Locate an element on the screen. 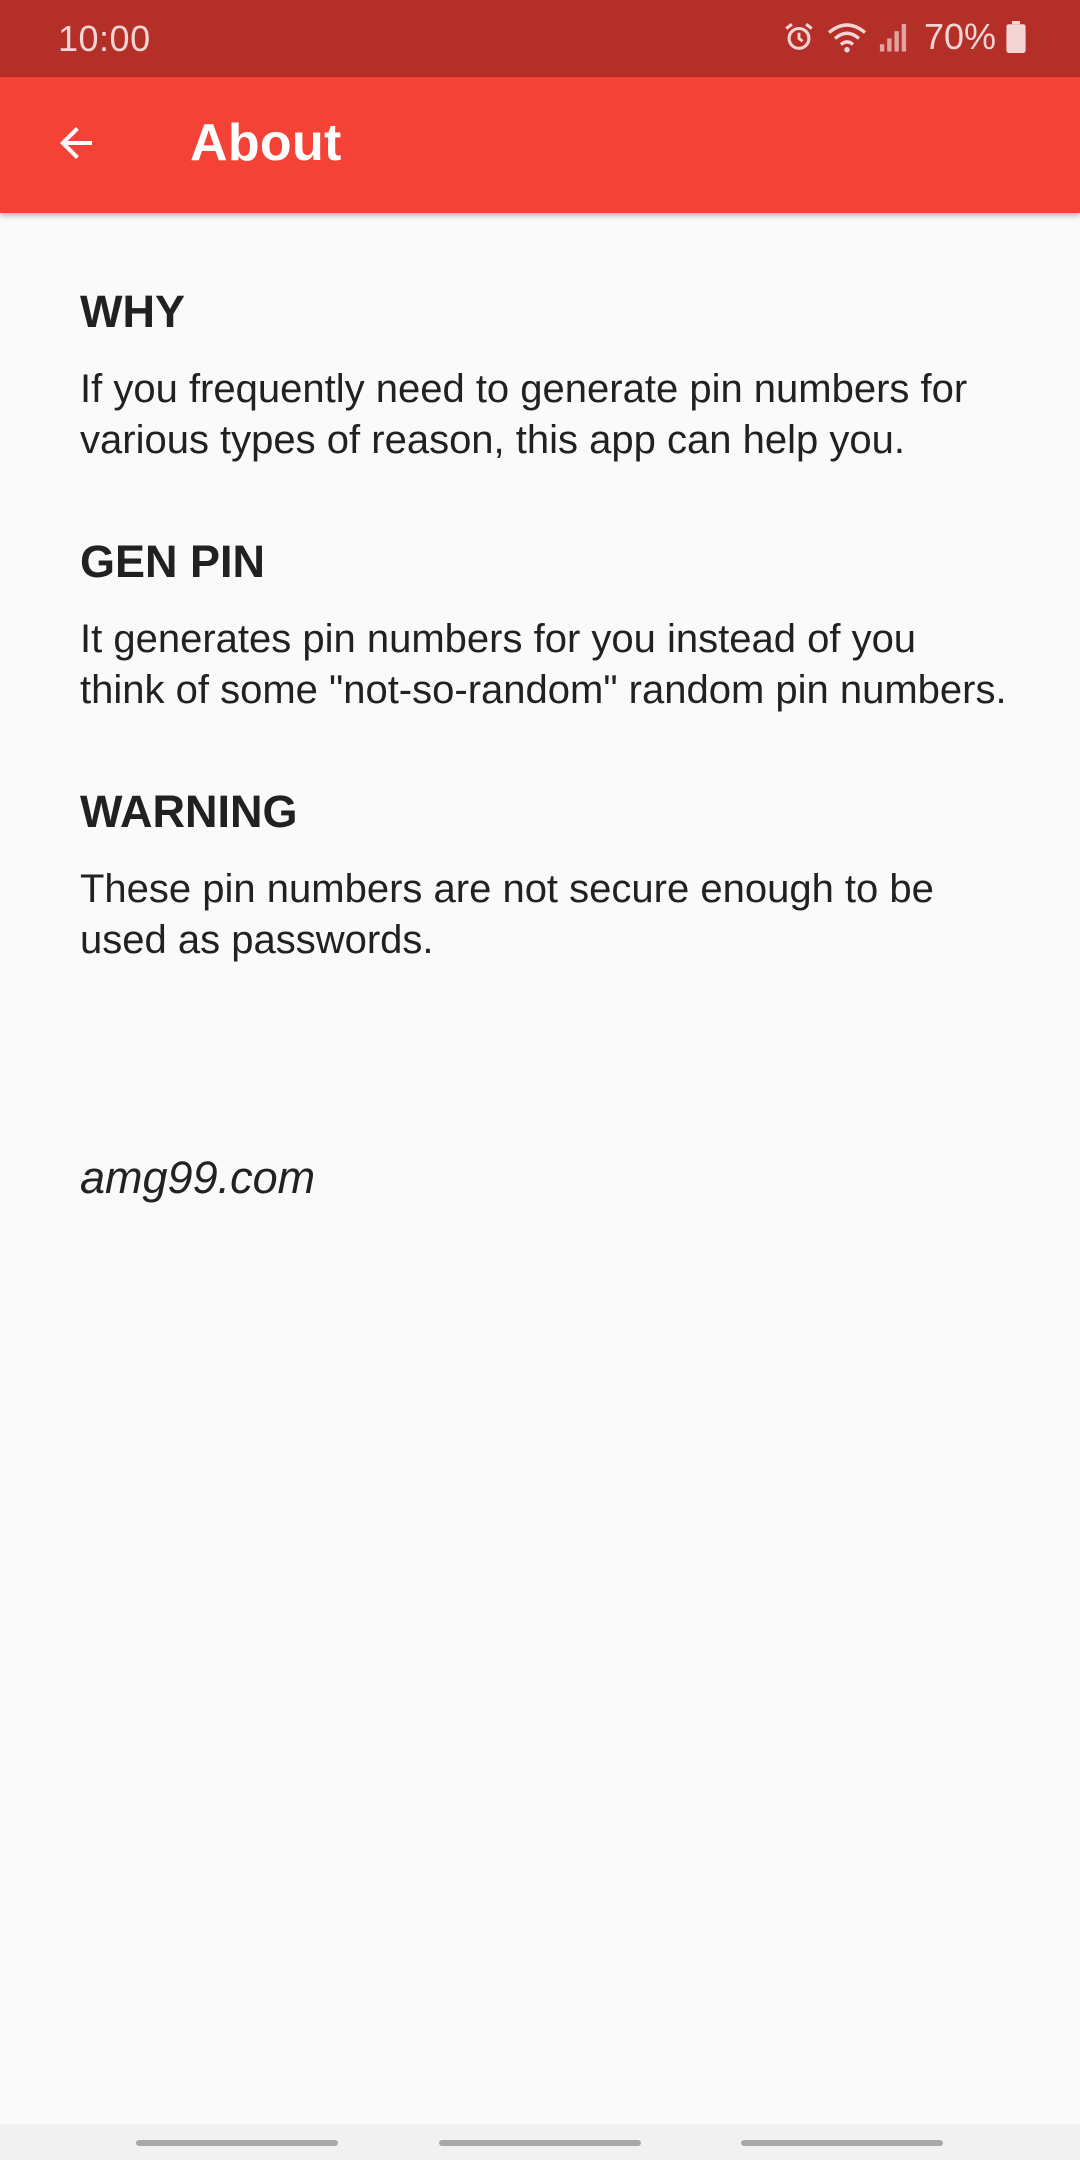  battery-percent: 70% is located at coordinates (959, 36).